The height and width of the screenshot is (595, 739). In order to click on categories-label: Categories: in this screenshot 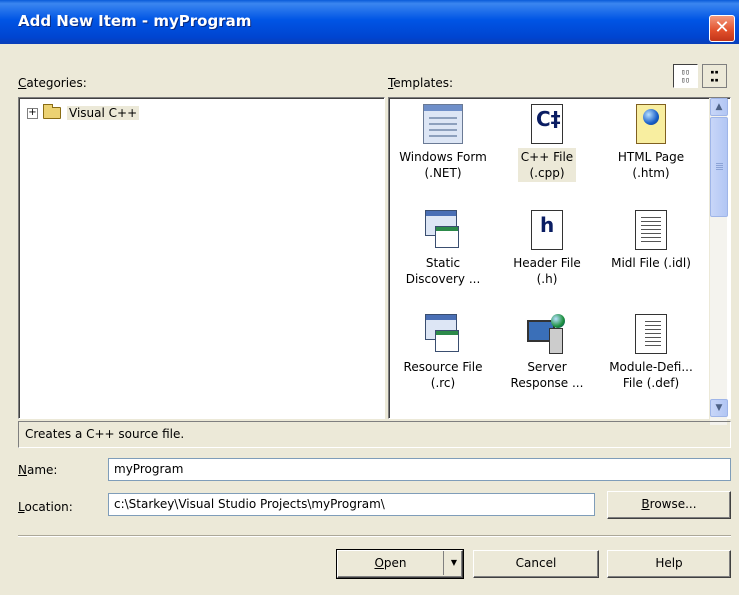, I will do `click(52, 83)`.